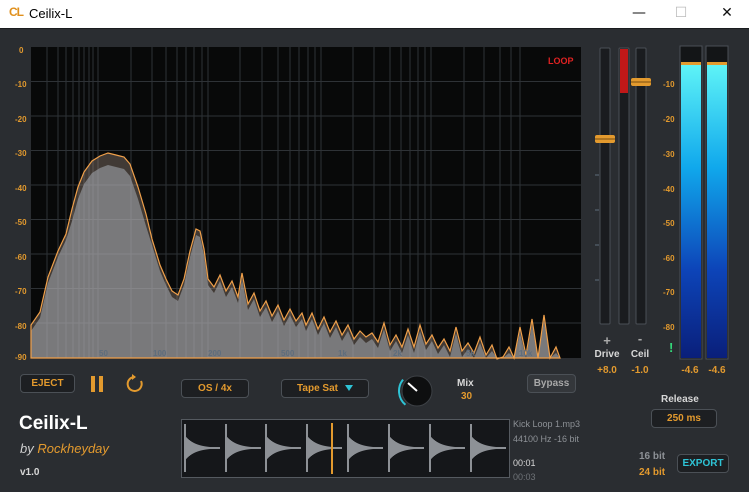 This screenshot has height=492, width=749. What do you see at coordinates (16, 12) in the screenshot?
I see `app-icon: CL` at bounding box center [16, 12].